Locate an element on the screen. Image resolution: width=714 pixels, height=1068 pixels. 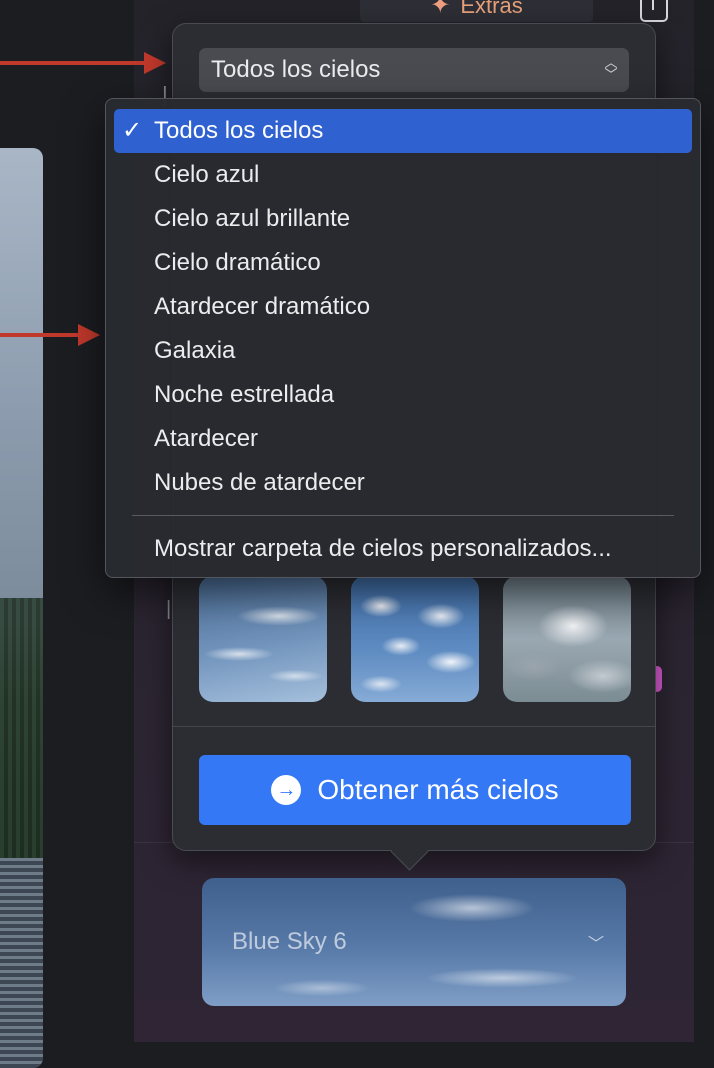
menu-item-label: Cielo dramático is located at coordinates (237, 262).